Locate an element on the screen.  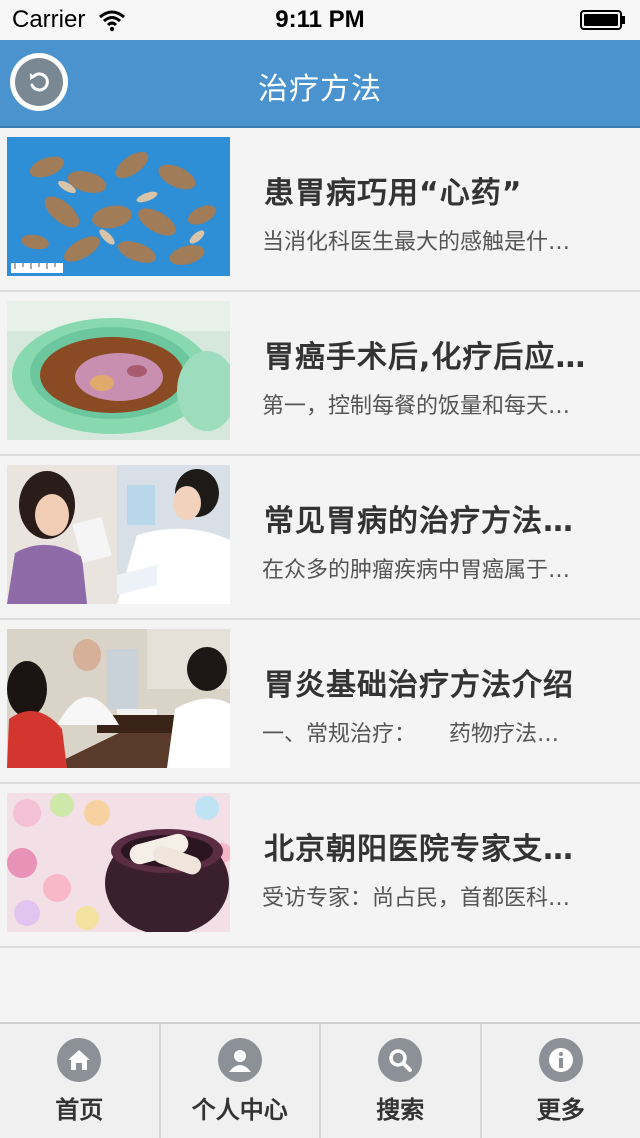
status-time: 9:11 PM is located at coordinates (320, 20).